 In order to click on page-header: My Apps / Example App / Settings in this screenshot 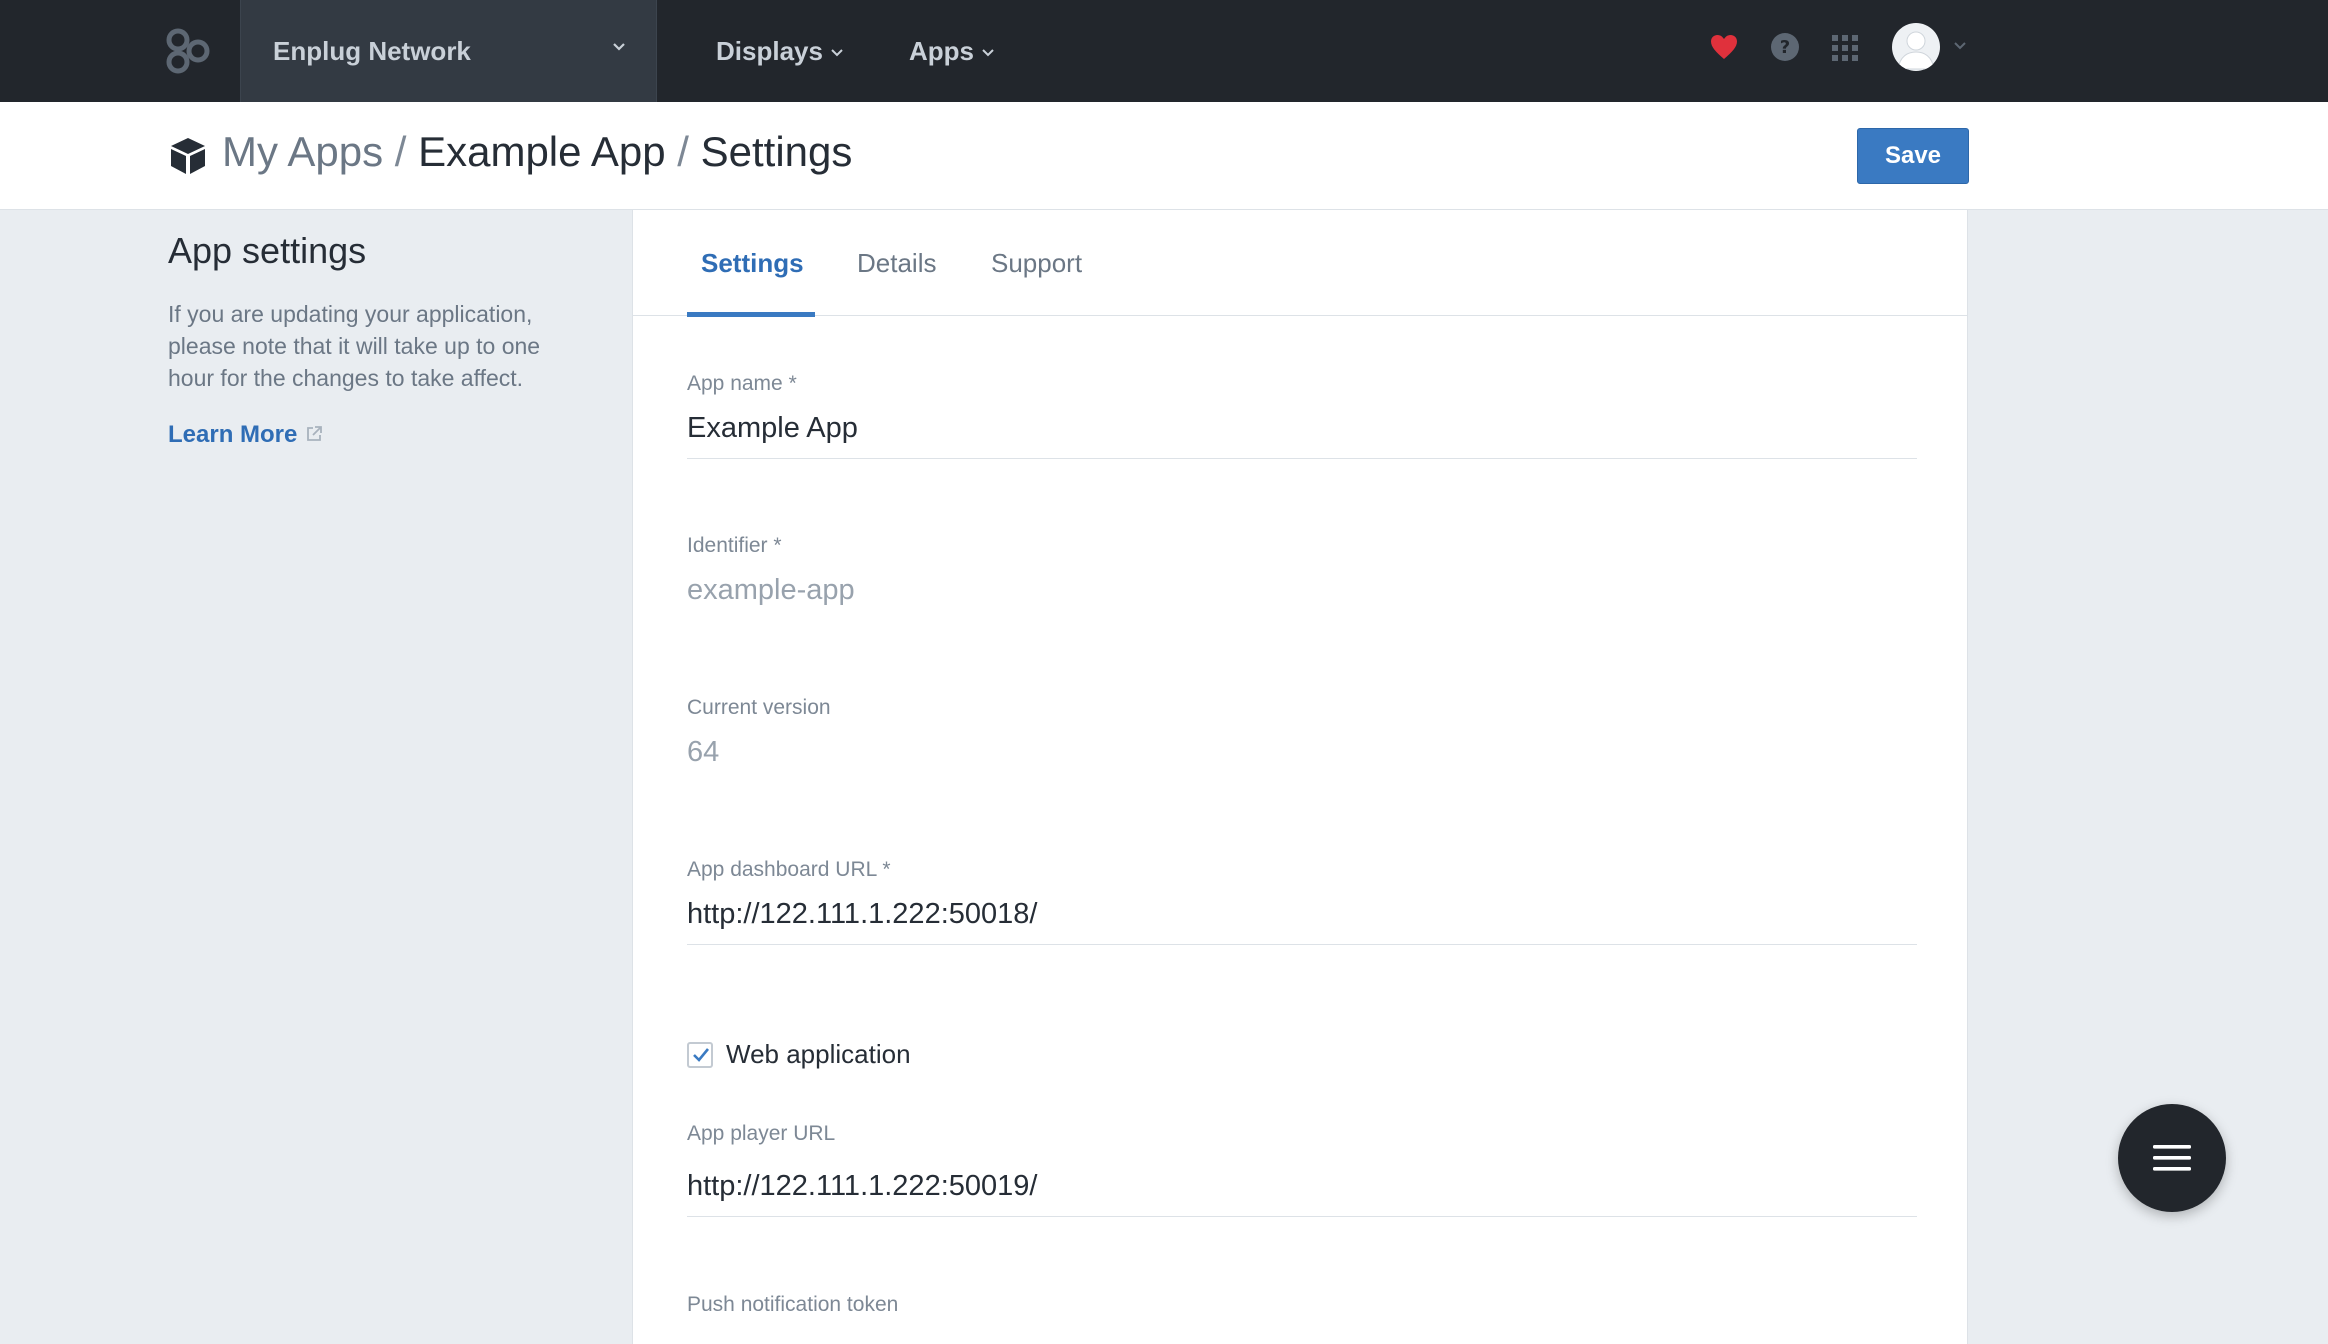, I will do `click(1164, 156)`.